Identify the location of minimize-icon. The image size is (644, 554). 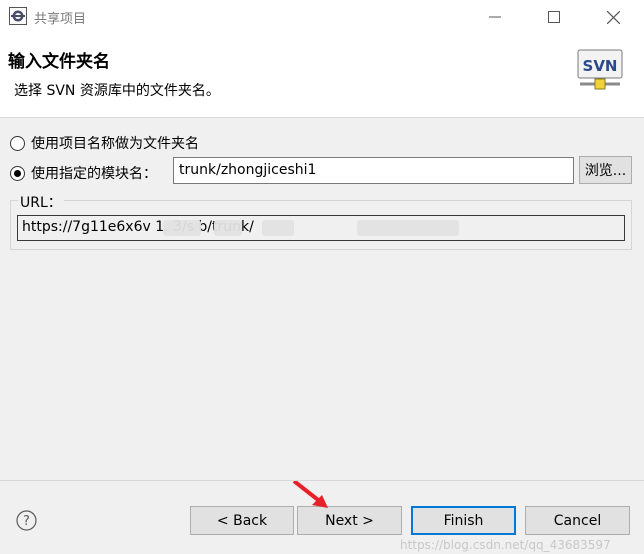
(495, 17).